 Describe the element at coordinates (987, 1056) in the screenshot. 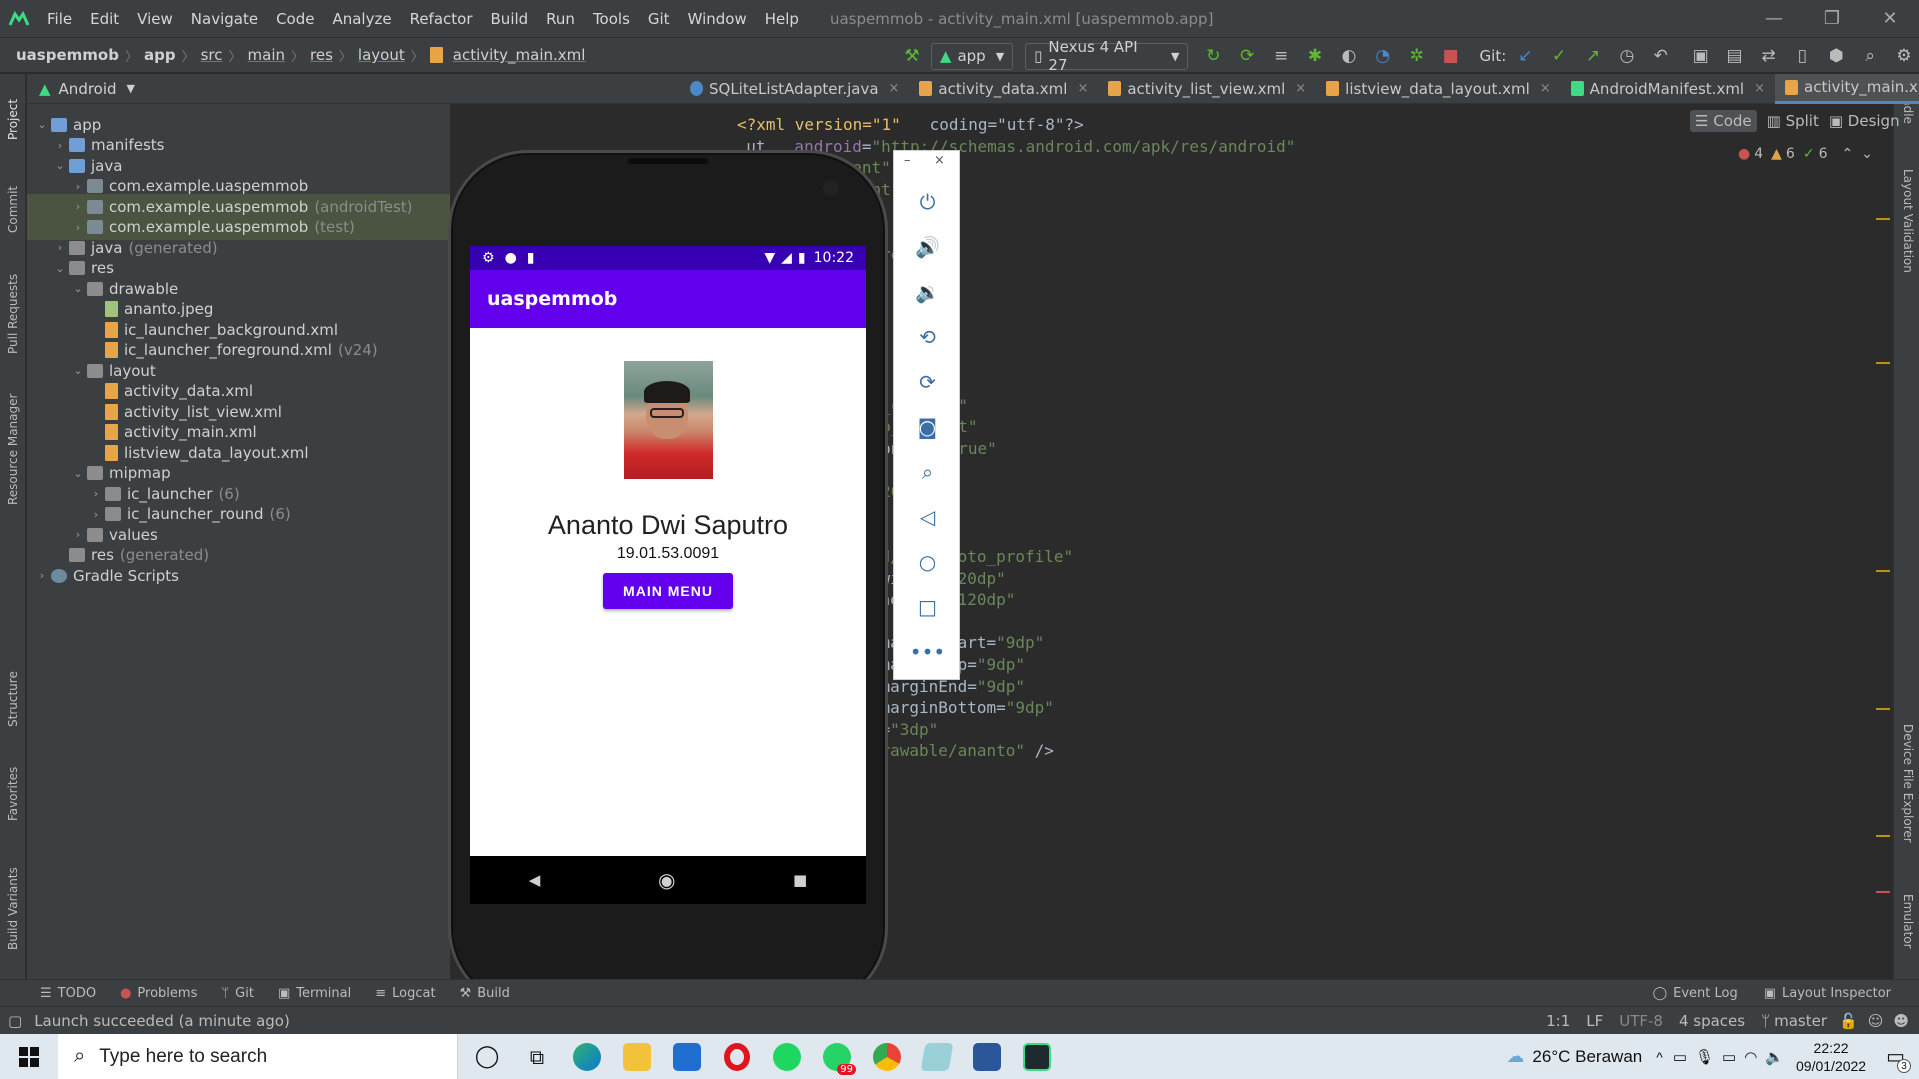

I see `word-icon` at that location.